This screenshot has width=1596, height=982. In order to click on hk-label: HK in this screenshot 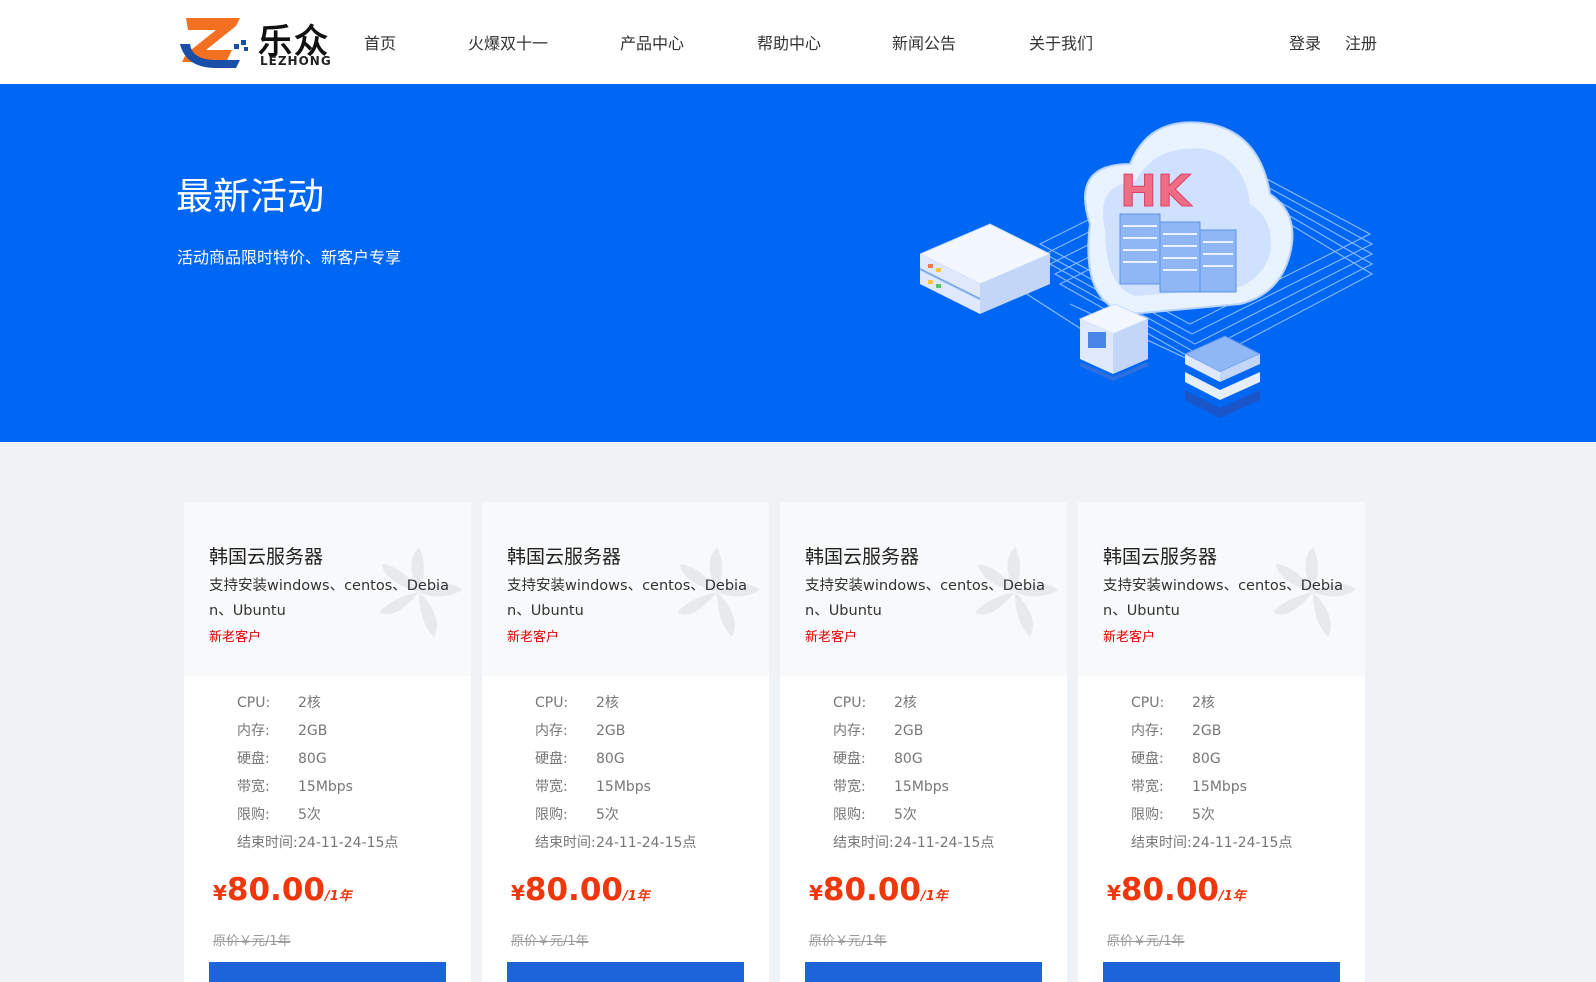, I will do `click(1156, 191)`.